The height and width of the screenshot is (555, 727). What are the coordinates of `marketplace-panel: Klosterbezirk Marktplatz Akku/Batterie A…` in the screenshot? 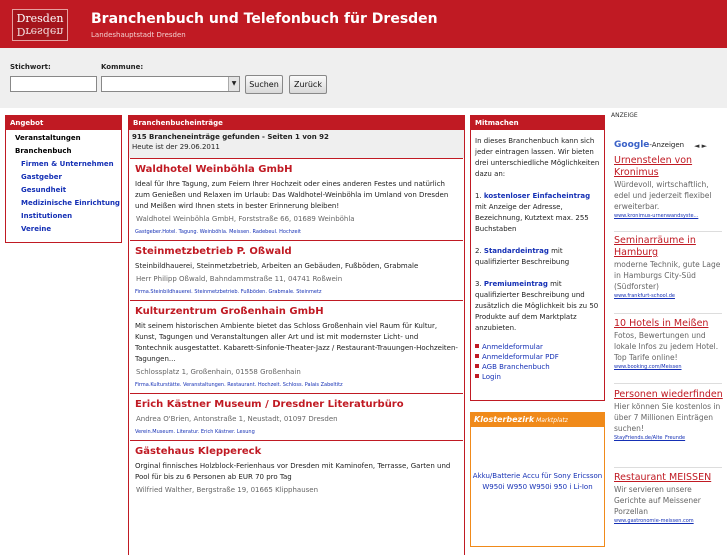 It's located at (537, 479).